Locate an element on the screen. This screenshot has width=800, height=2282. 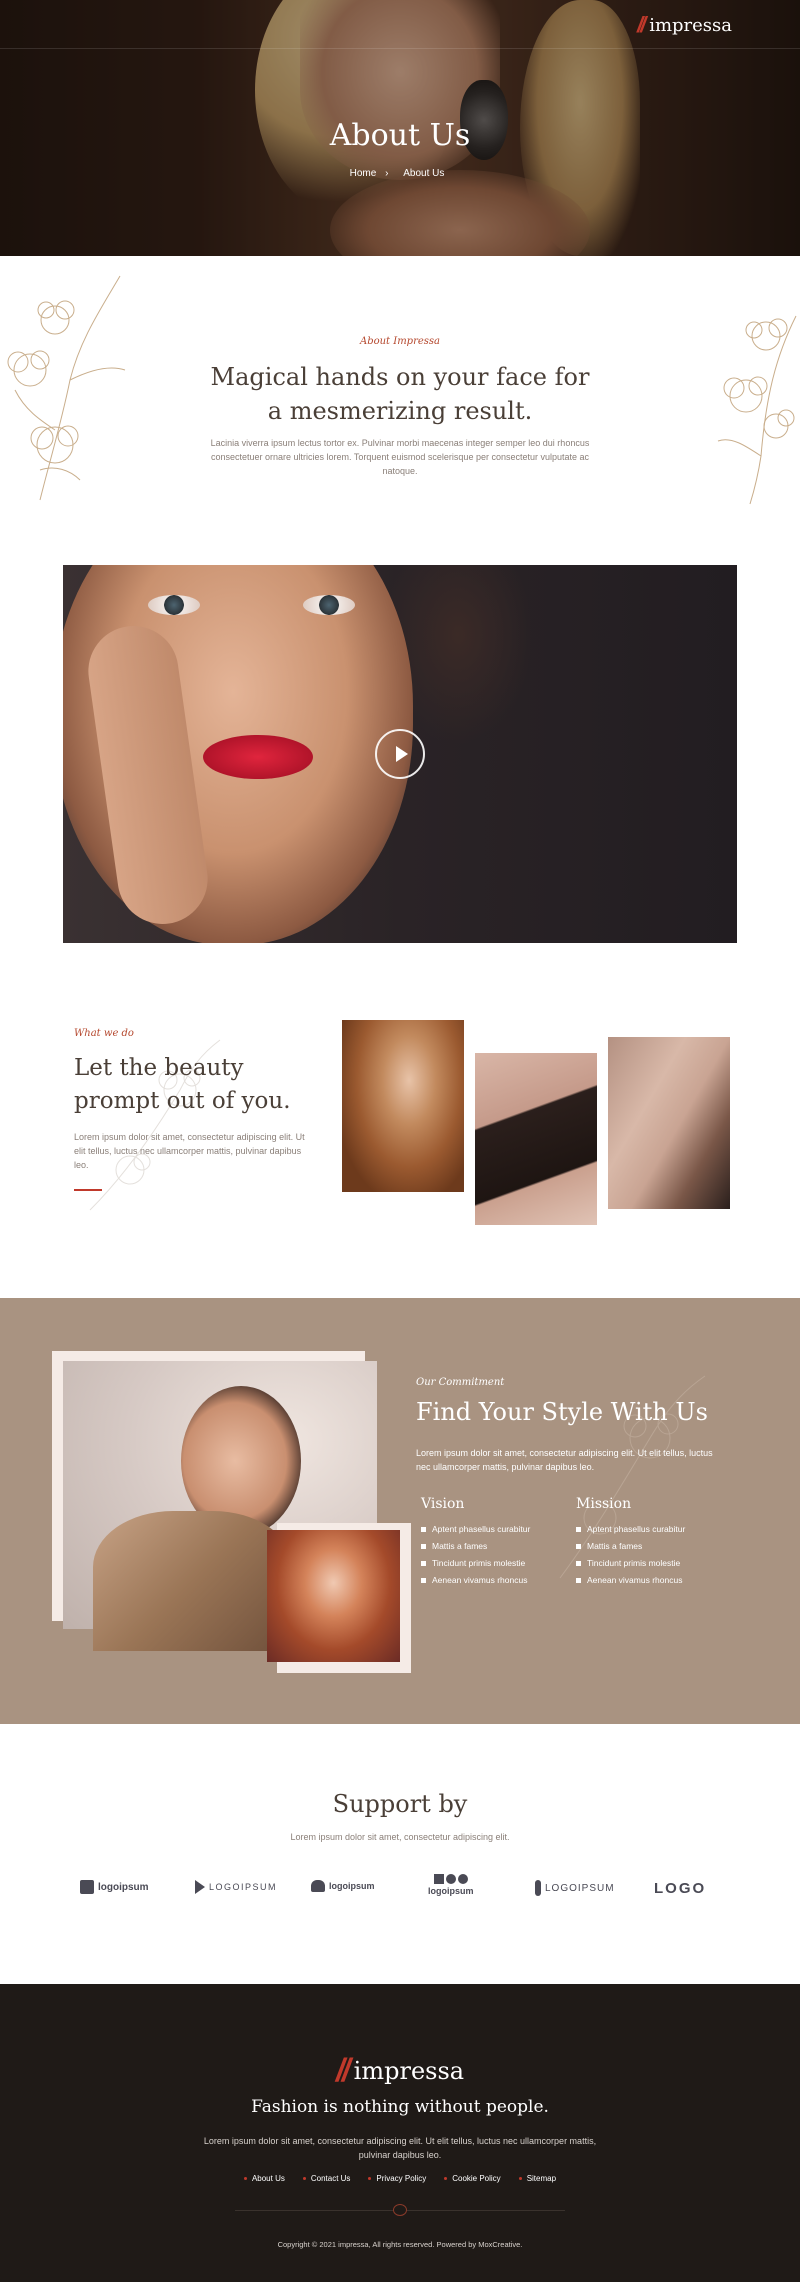
breadcrumb: Home › About Us is located at coordinates (400, 173).